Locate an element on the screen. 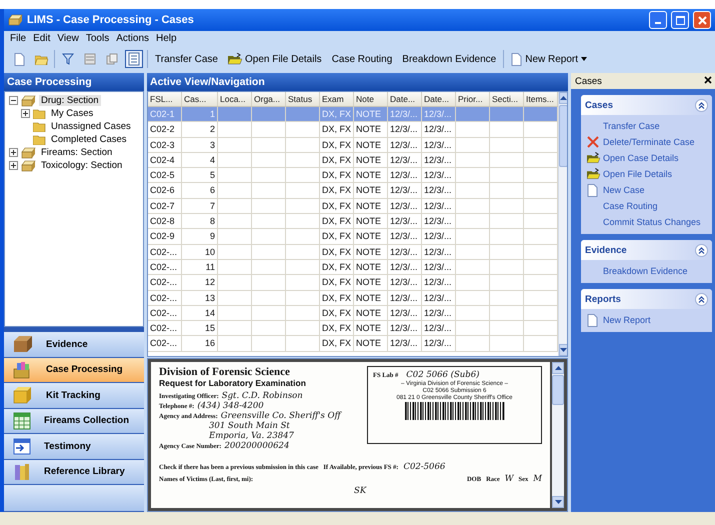  double-chevron-up-icon is located at coordinates (701, 250).